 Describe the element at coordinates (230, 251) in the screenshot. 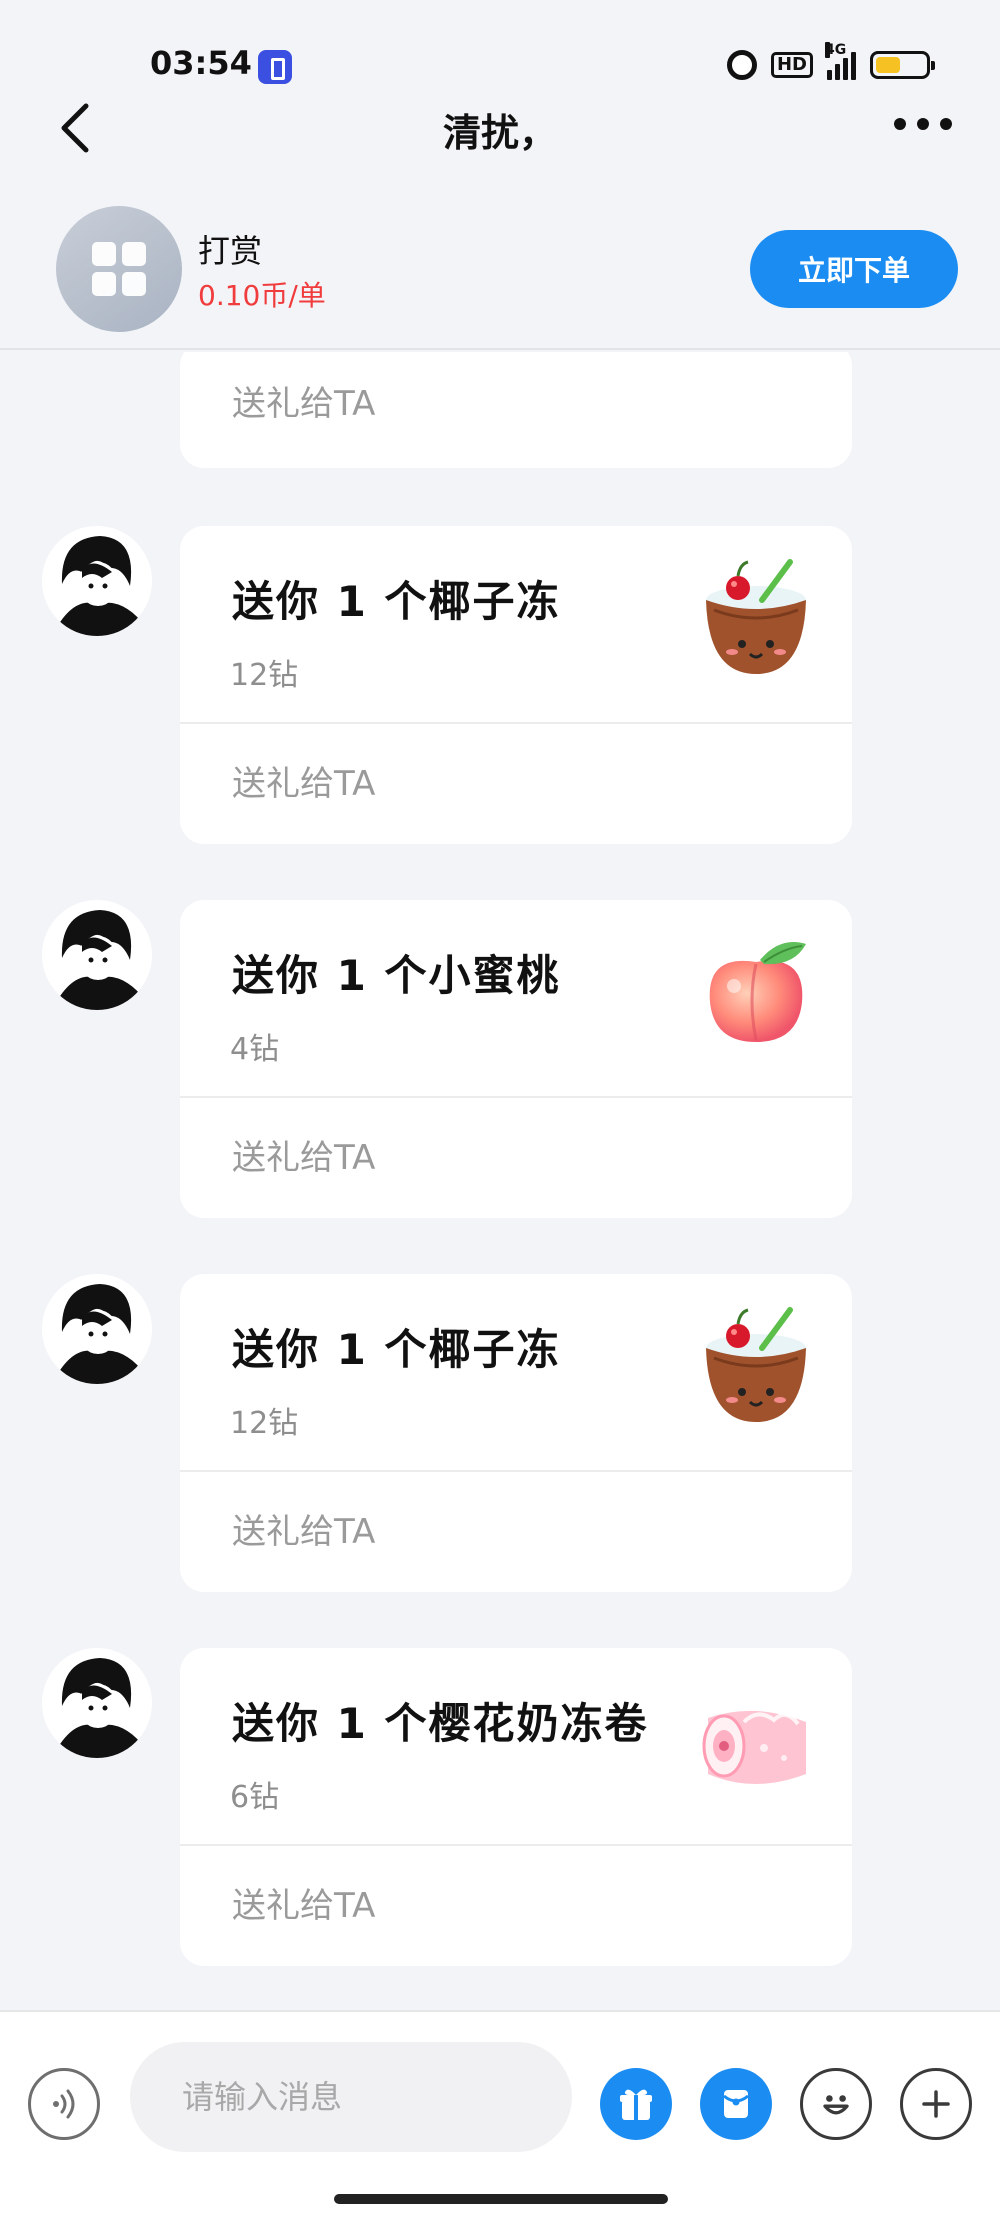

I see `service-name: 打赏` at that location.